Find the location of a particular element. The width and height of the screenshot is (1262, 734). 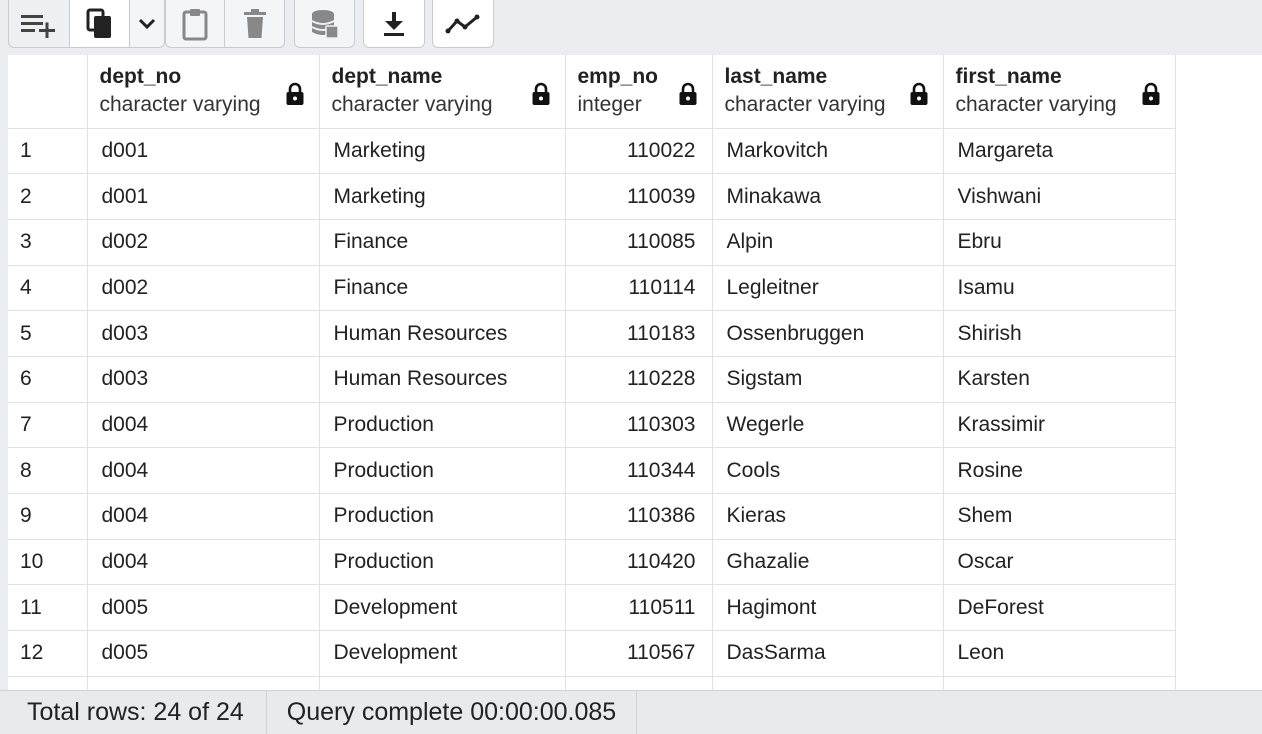

cell-last-name: Markovitch is located at coordinates (828, 151).